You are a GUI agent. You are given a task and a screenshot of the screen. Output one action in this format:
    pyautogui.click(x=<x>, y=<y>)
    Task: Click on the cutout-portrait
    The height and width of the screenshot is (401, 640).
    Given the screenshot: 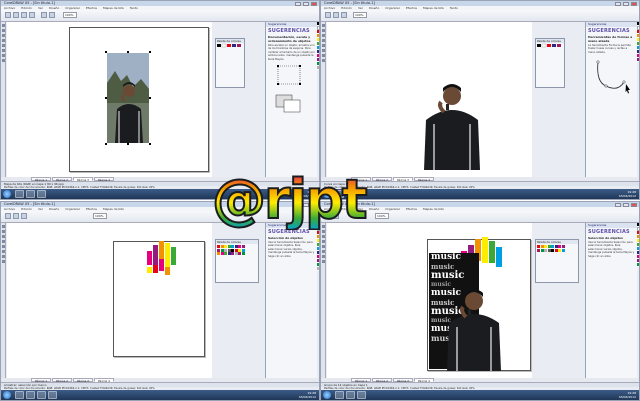 What is the action you would take?
    pyautogui.click(x=452, y=127)
    